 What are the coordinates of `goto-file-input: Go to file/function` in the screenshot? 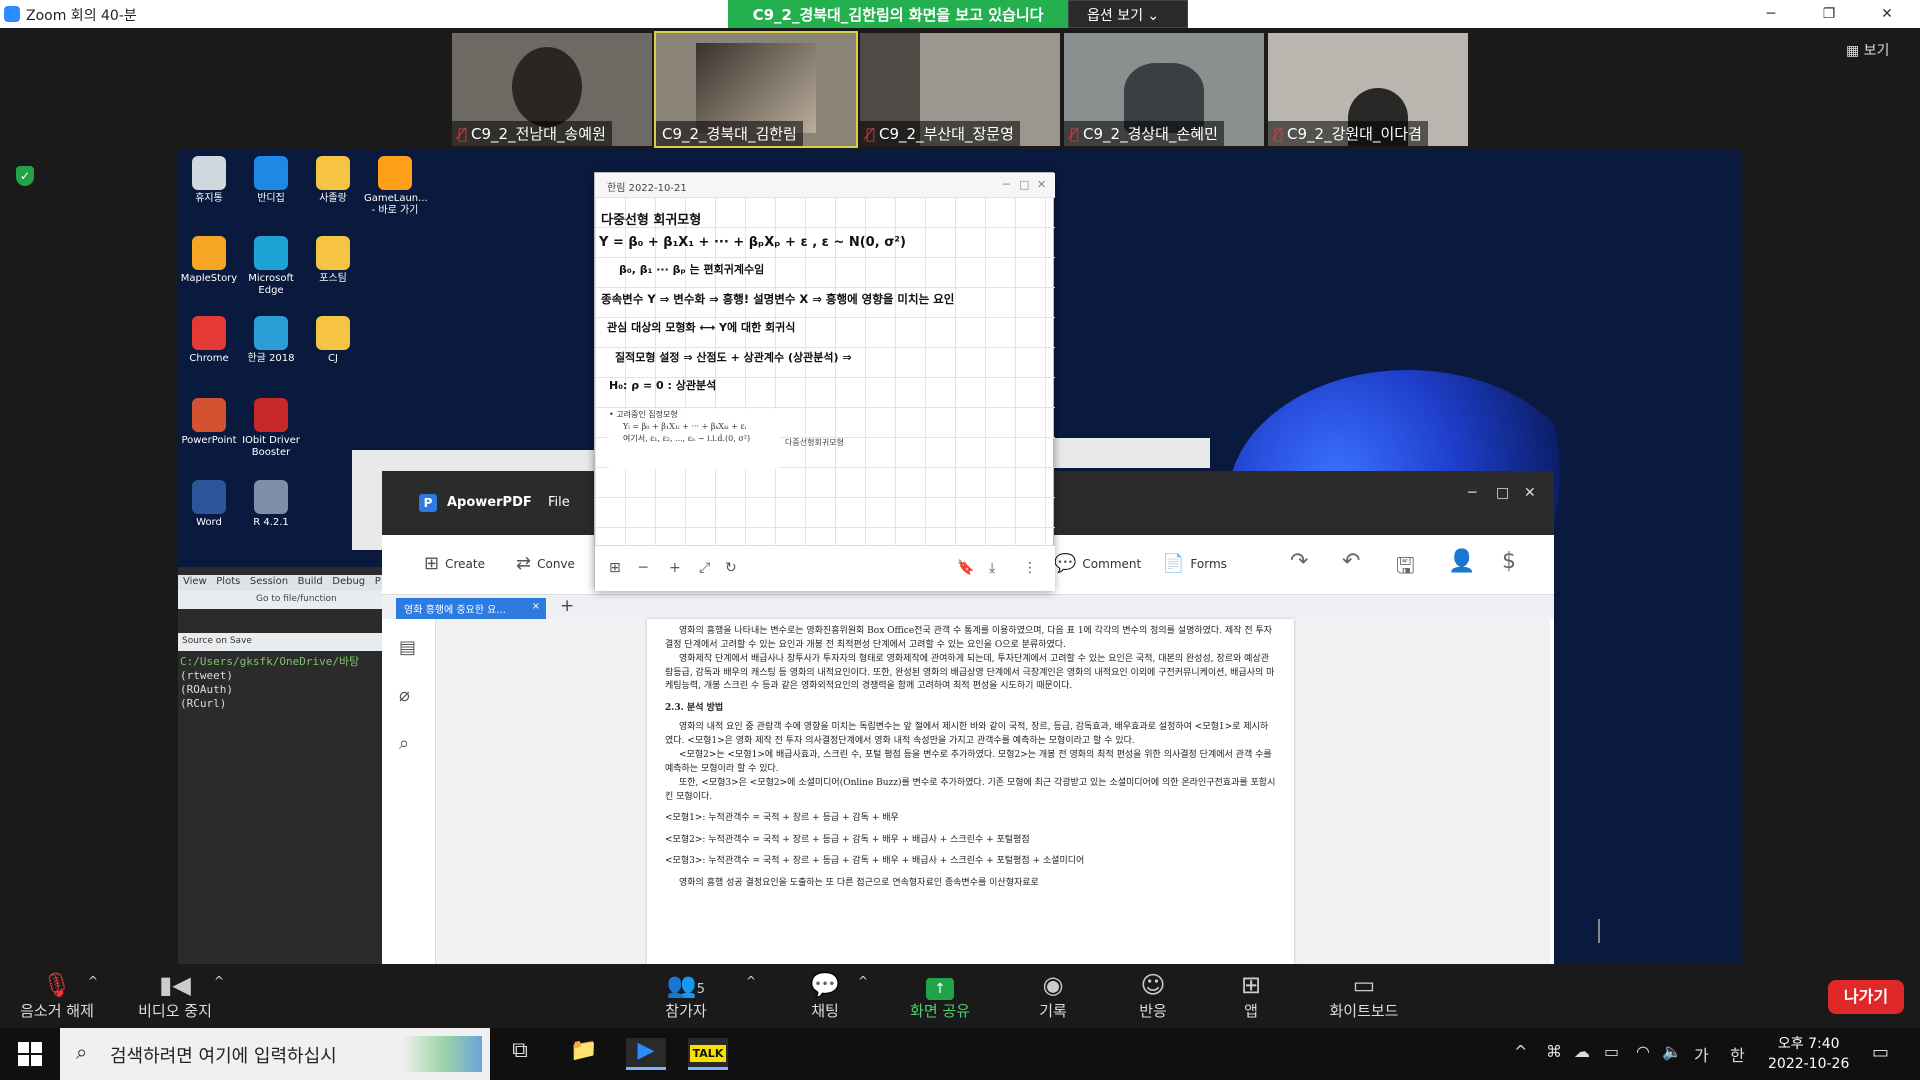 It's located at (296, 599).